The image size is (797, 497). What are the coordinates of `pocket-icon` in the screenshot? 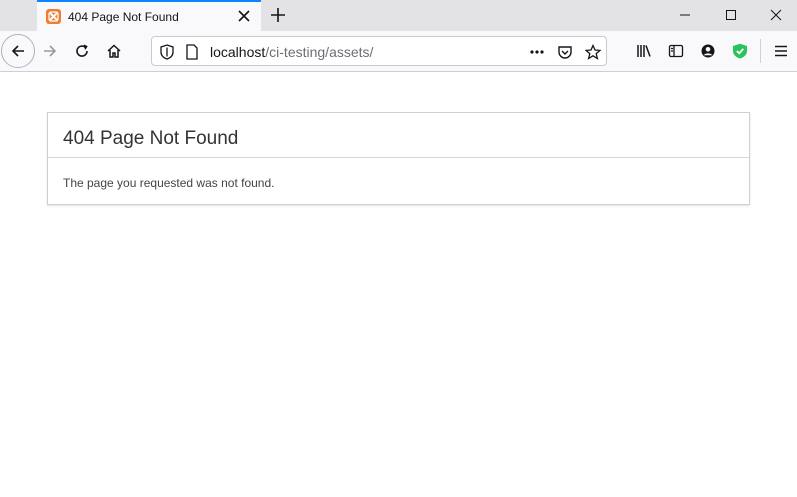 It's located at (565, 52).